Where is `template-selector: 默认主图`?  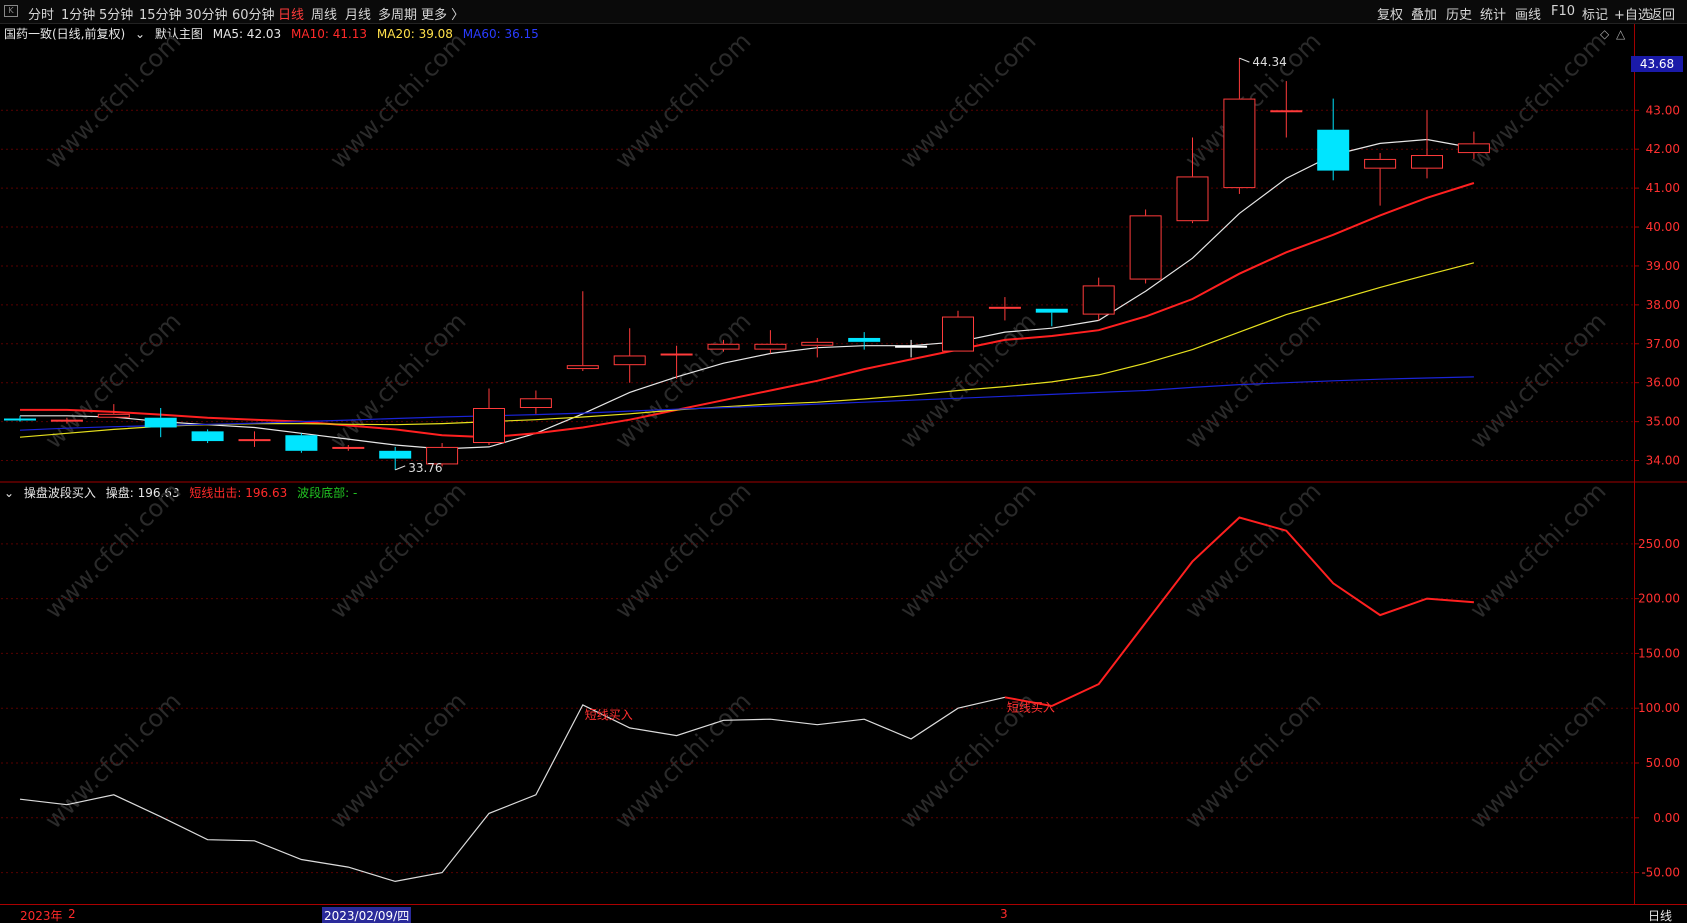 template-selector: 默认主图 is located at coordinates (179, 34).